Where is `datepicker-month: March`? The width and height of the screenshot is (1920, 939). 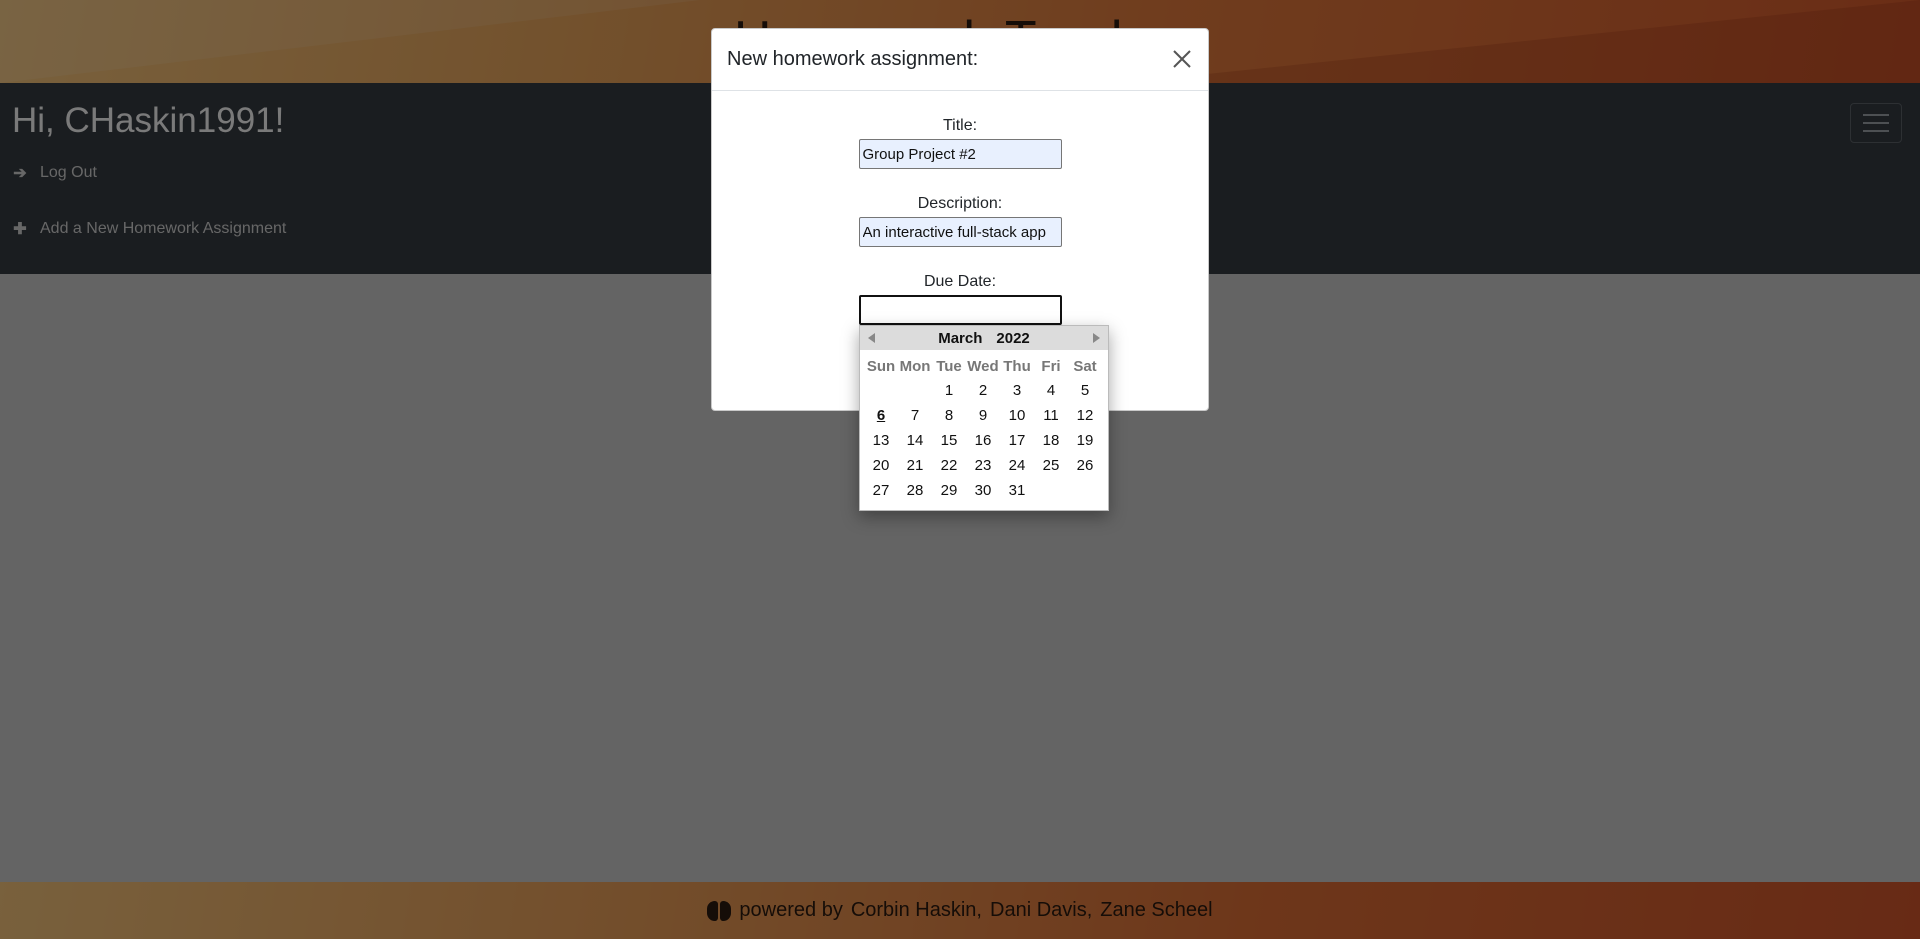 datepicker-month: March is located at coordinates (960, 338).